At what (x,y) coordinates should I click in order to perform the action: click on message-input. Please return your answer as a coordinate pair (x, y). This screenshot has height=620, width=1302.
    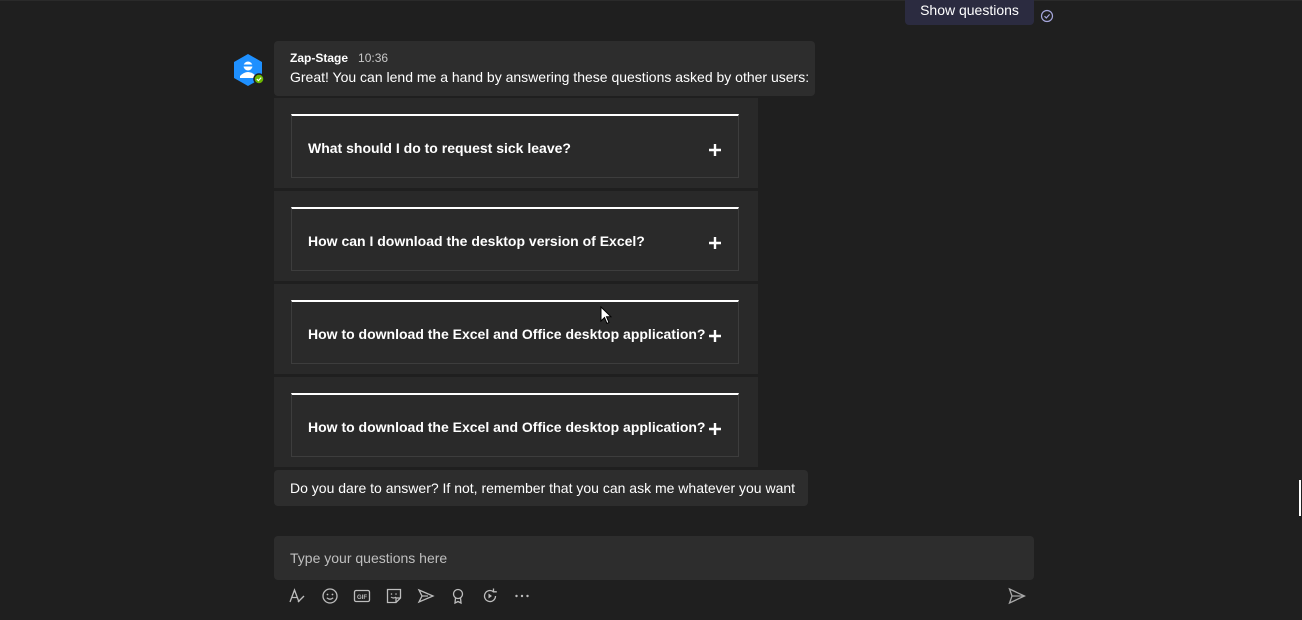
    Looking at the image, I should click on (652, 558).